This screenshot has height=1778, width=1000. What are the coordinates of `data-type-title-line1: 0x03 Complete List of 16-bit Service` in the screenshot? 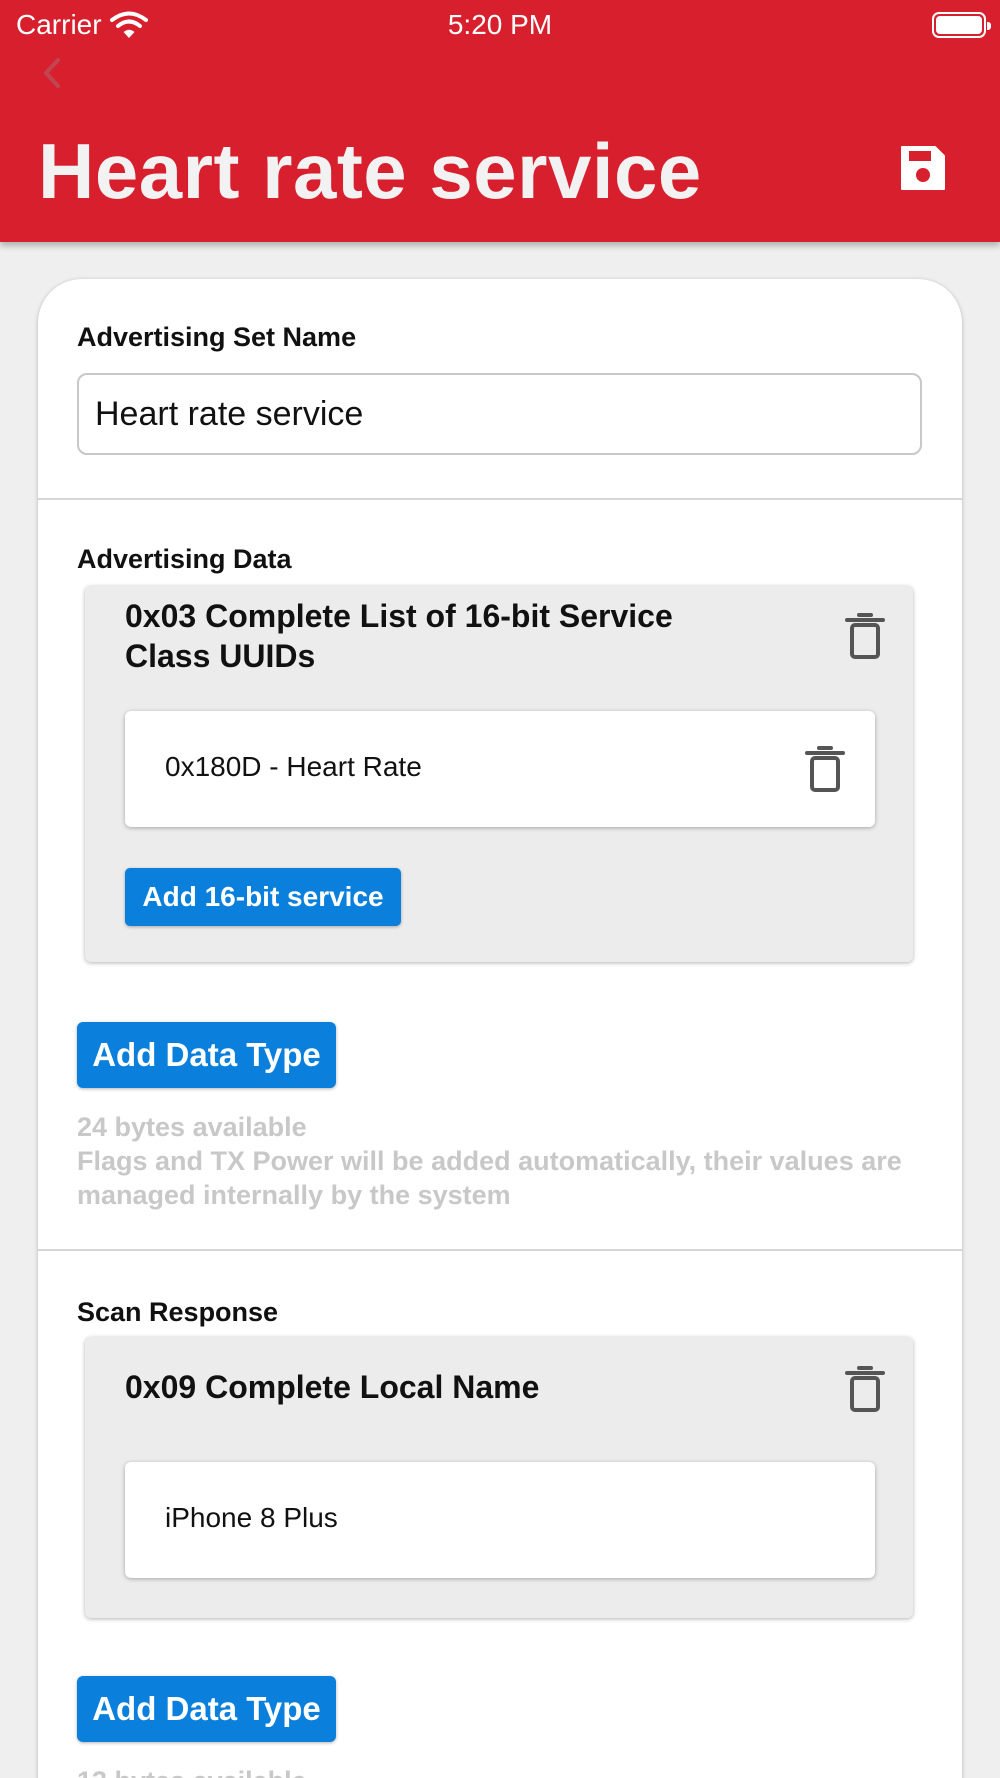 It's located at (399, 616).